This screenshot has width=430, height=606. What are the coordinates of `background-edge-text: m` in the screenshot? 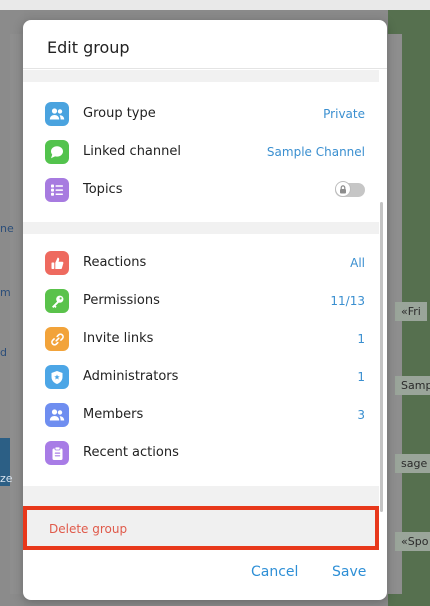 It's located at (5, 292).